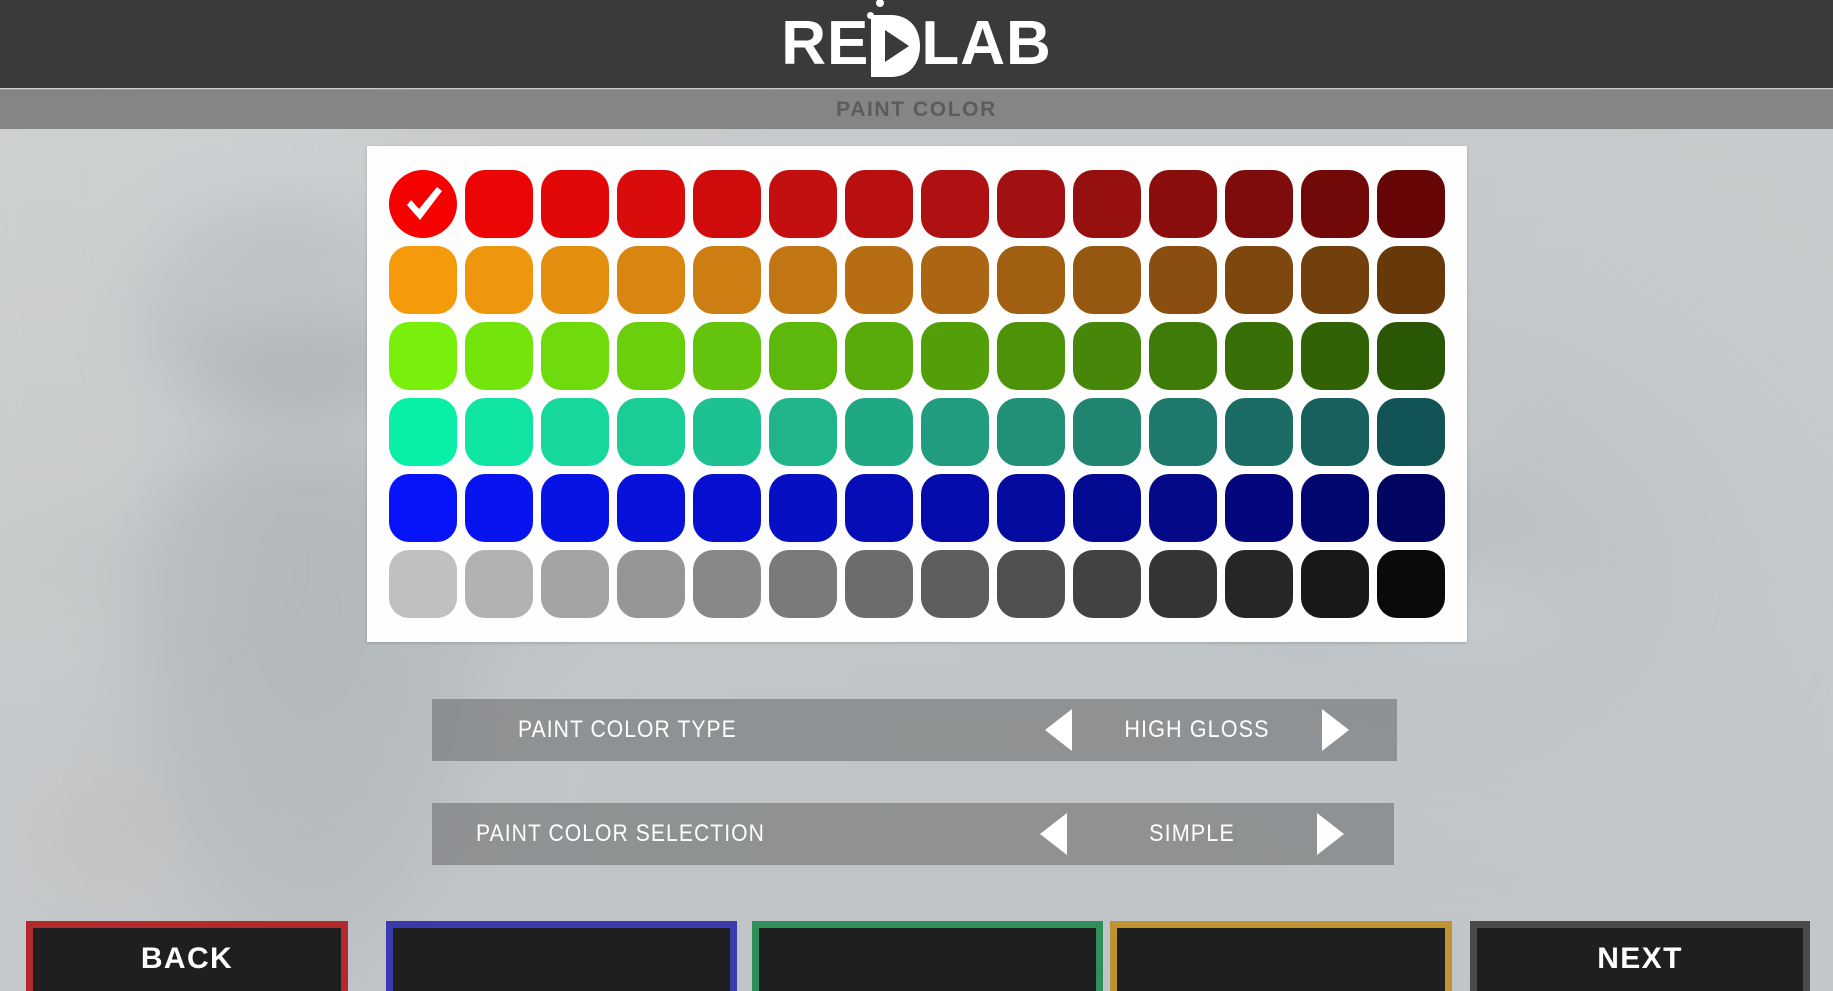  I want to click on next-button: NEXT, so click(1640, 956).